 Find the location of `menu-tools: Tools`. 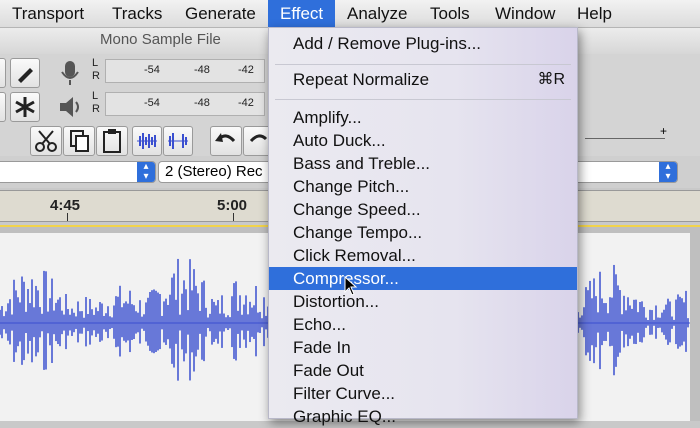

menu-tools: Tools is located at coordinates (450, 13).